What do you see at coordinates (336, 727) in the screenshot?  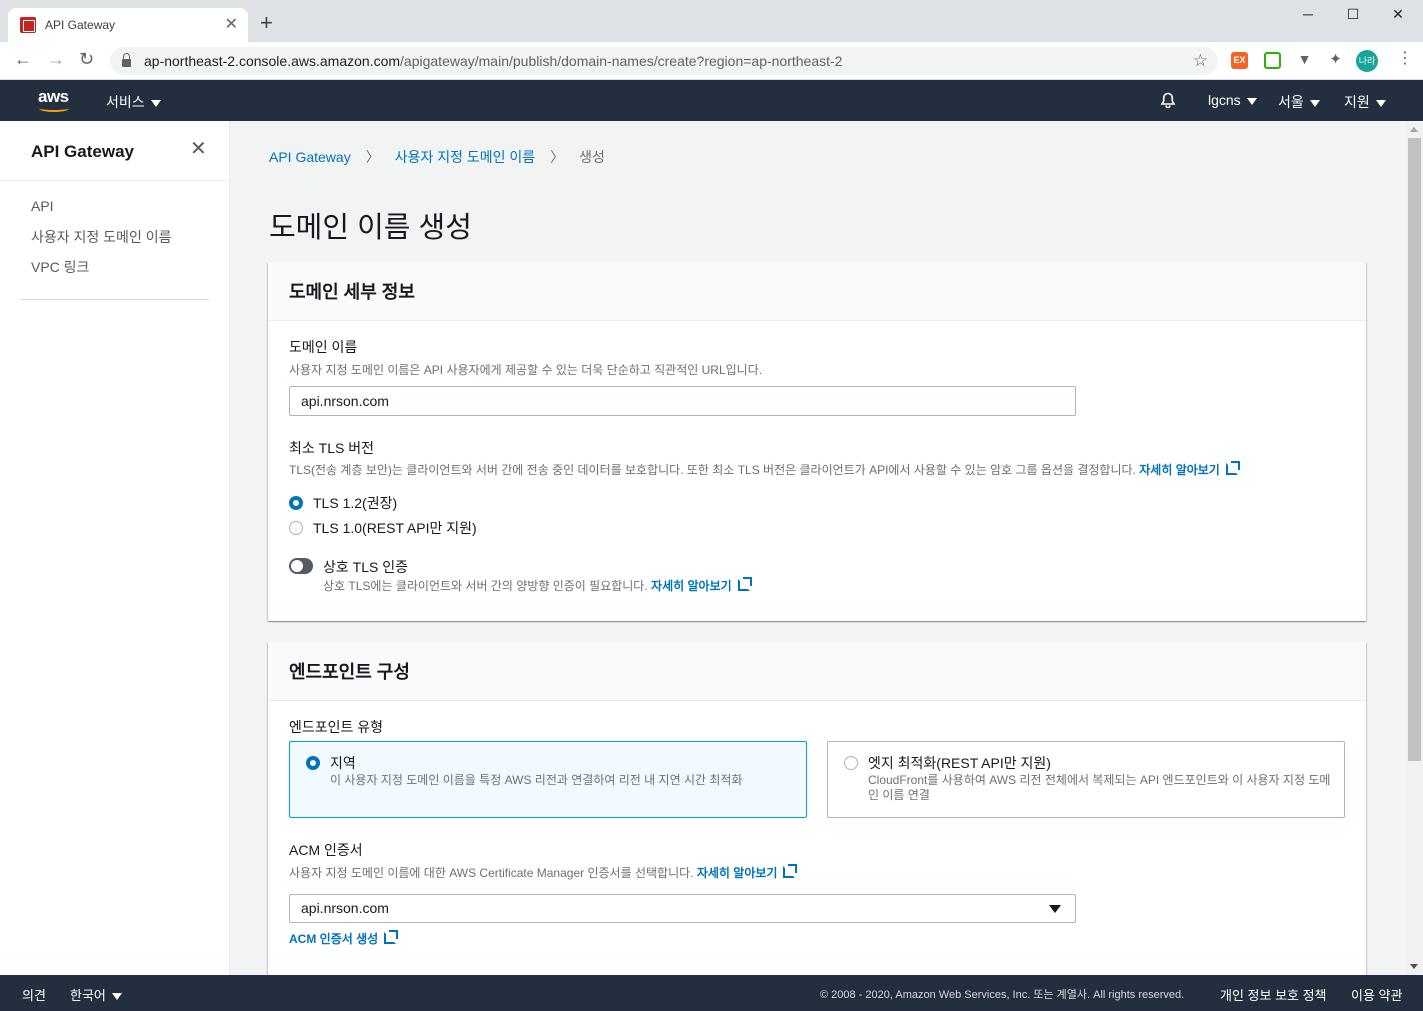 I see `endpoint-type-label: 엔드포인트 유형` at bounding box center [336, 727].